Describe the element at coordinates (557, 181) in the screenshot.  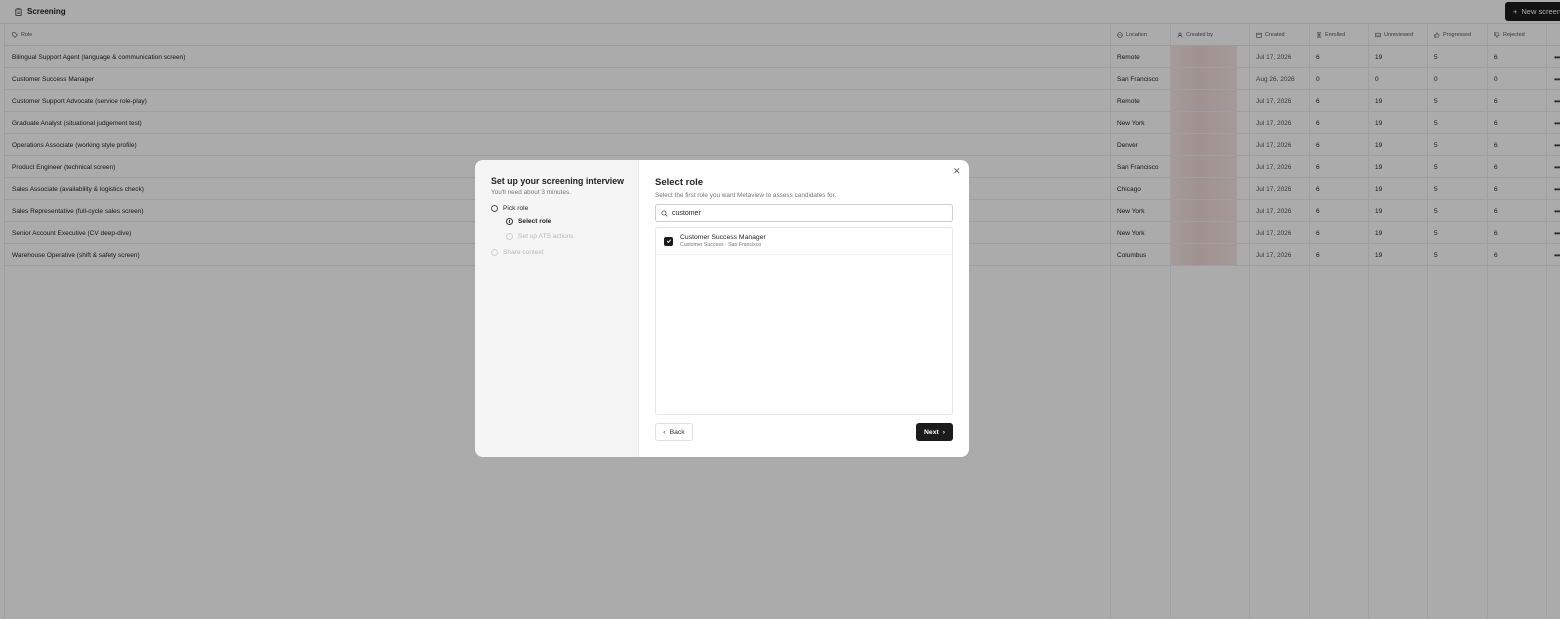
I see `setup-title: Set up your screening interview` at that location.